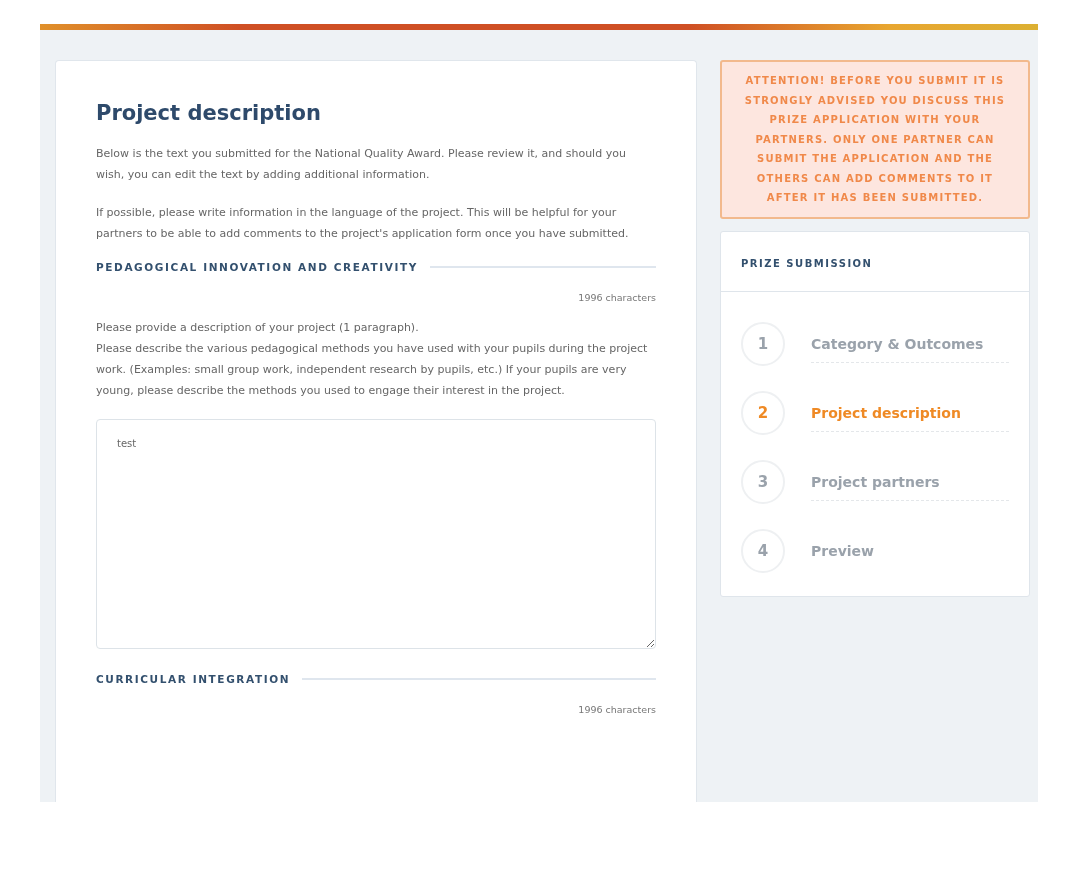  What do you see at coordinates (875, 261) in the screenshot?
I see `steps-title: PRIZE SUBMISSION` at bounding box center [875, 261].